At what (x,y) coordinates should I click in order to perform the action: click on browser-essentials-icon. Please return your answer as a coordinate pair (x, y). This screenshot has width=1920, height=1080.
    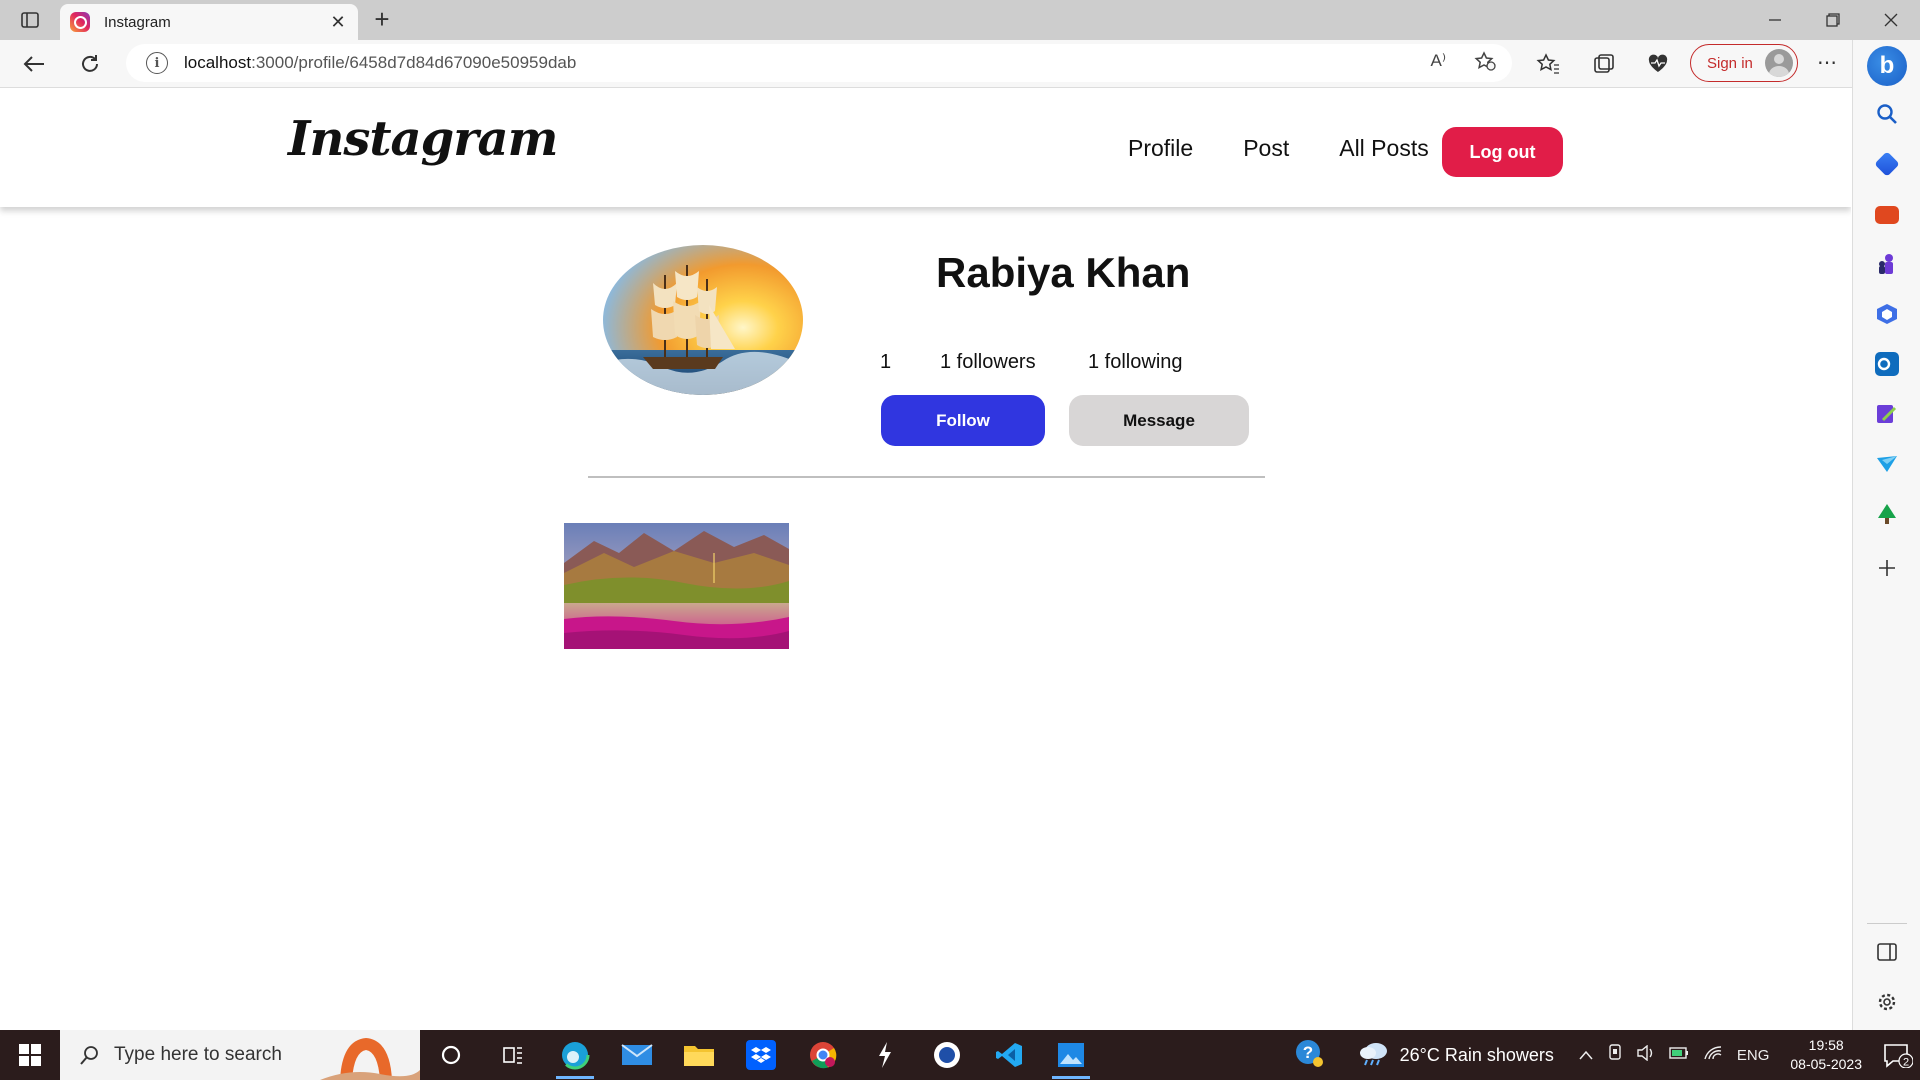
    Looking at the image, I should click on (1658, 64).